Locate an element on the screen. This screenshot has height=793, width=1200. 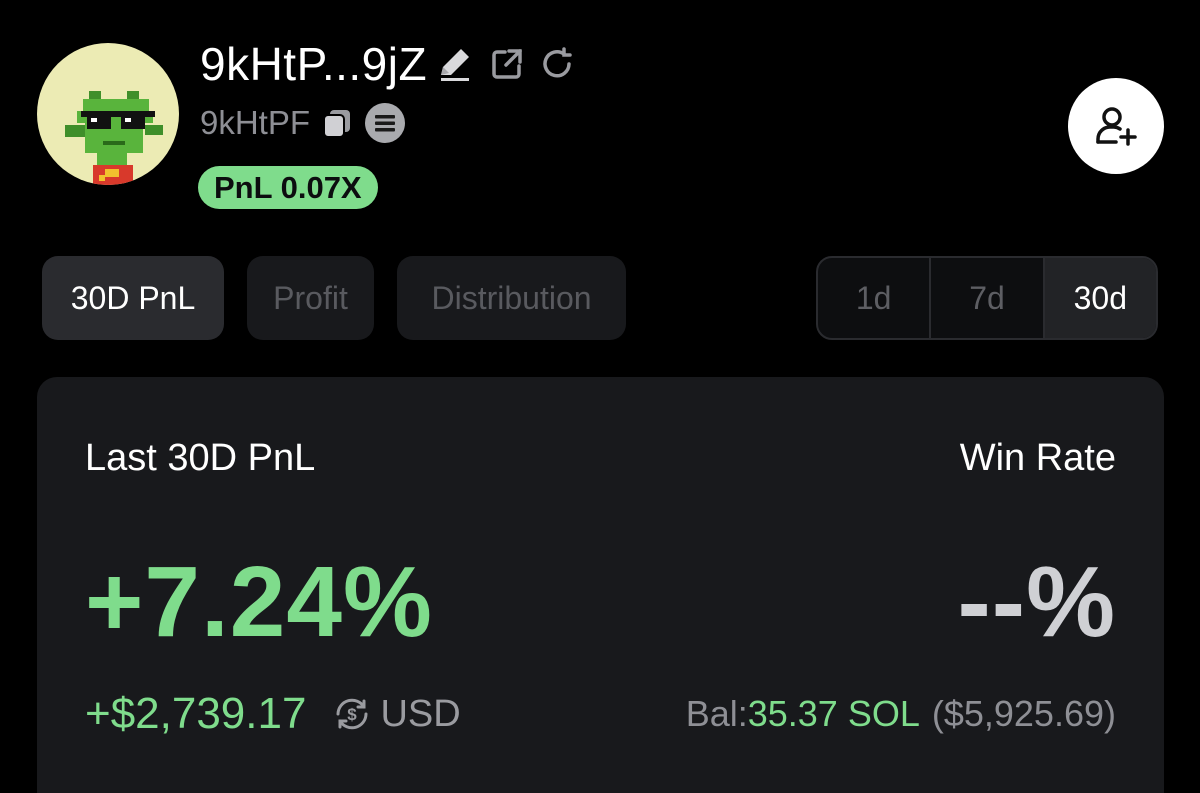
add-user-icon is located at coordinates (1116, 126).